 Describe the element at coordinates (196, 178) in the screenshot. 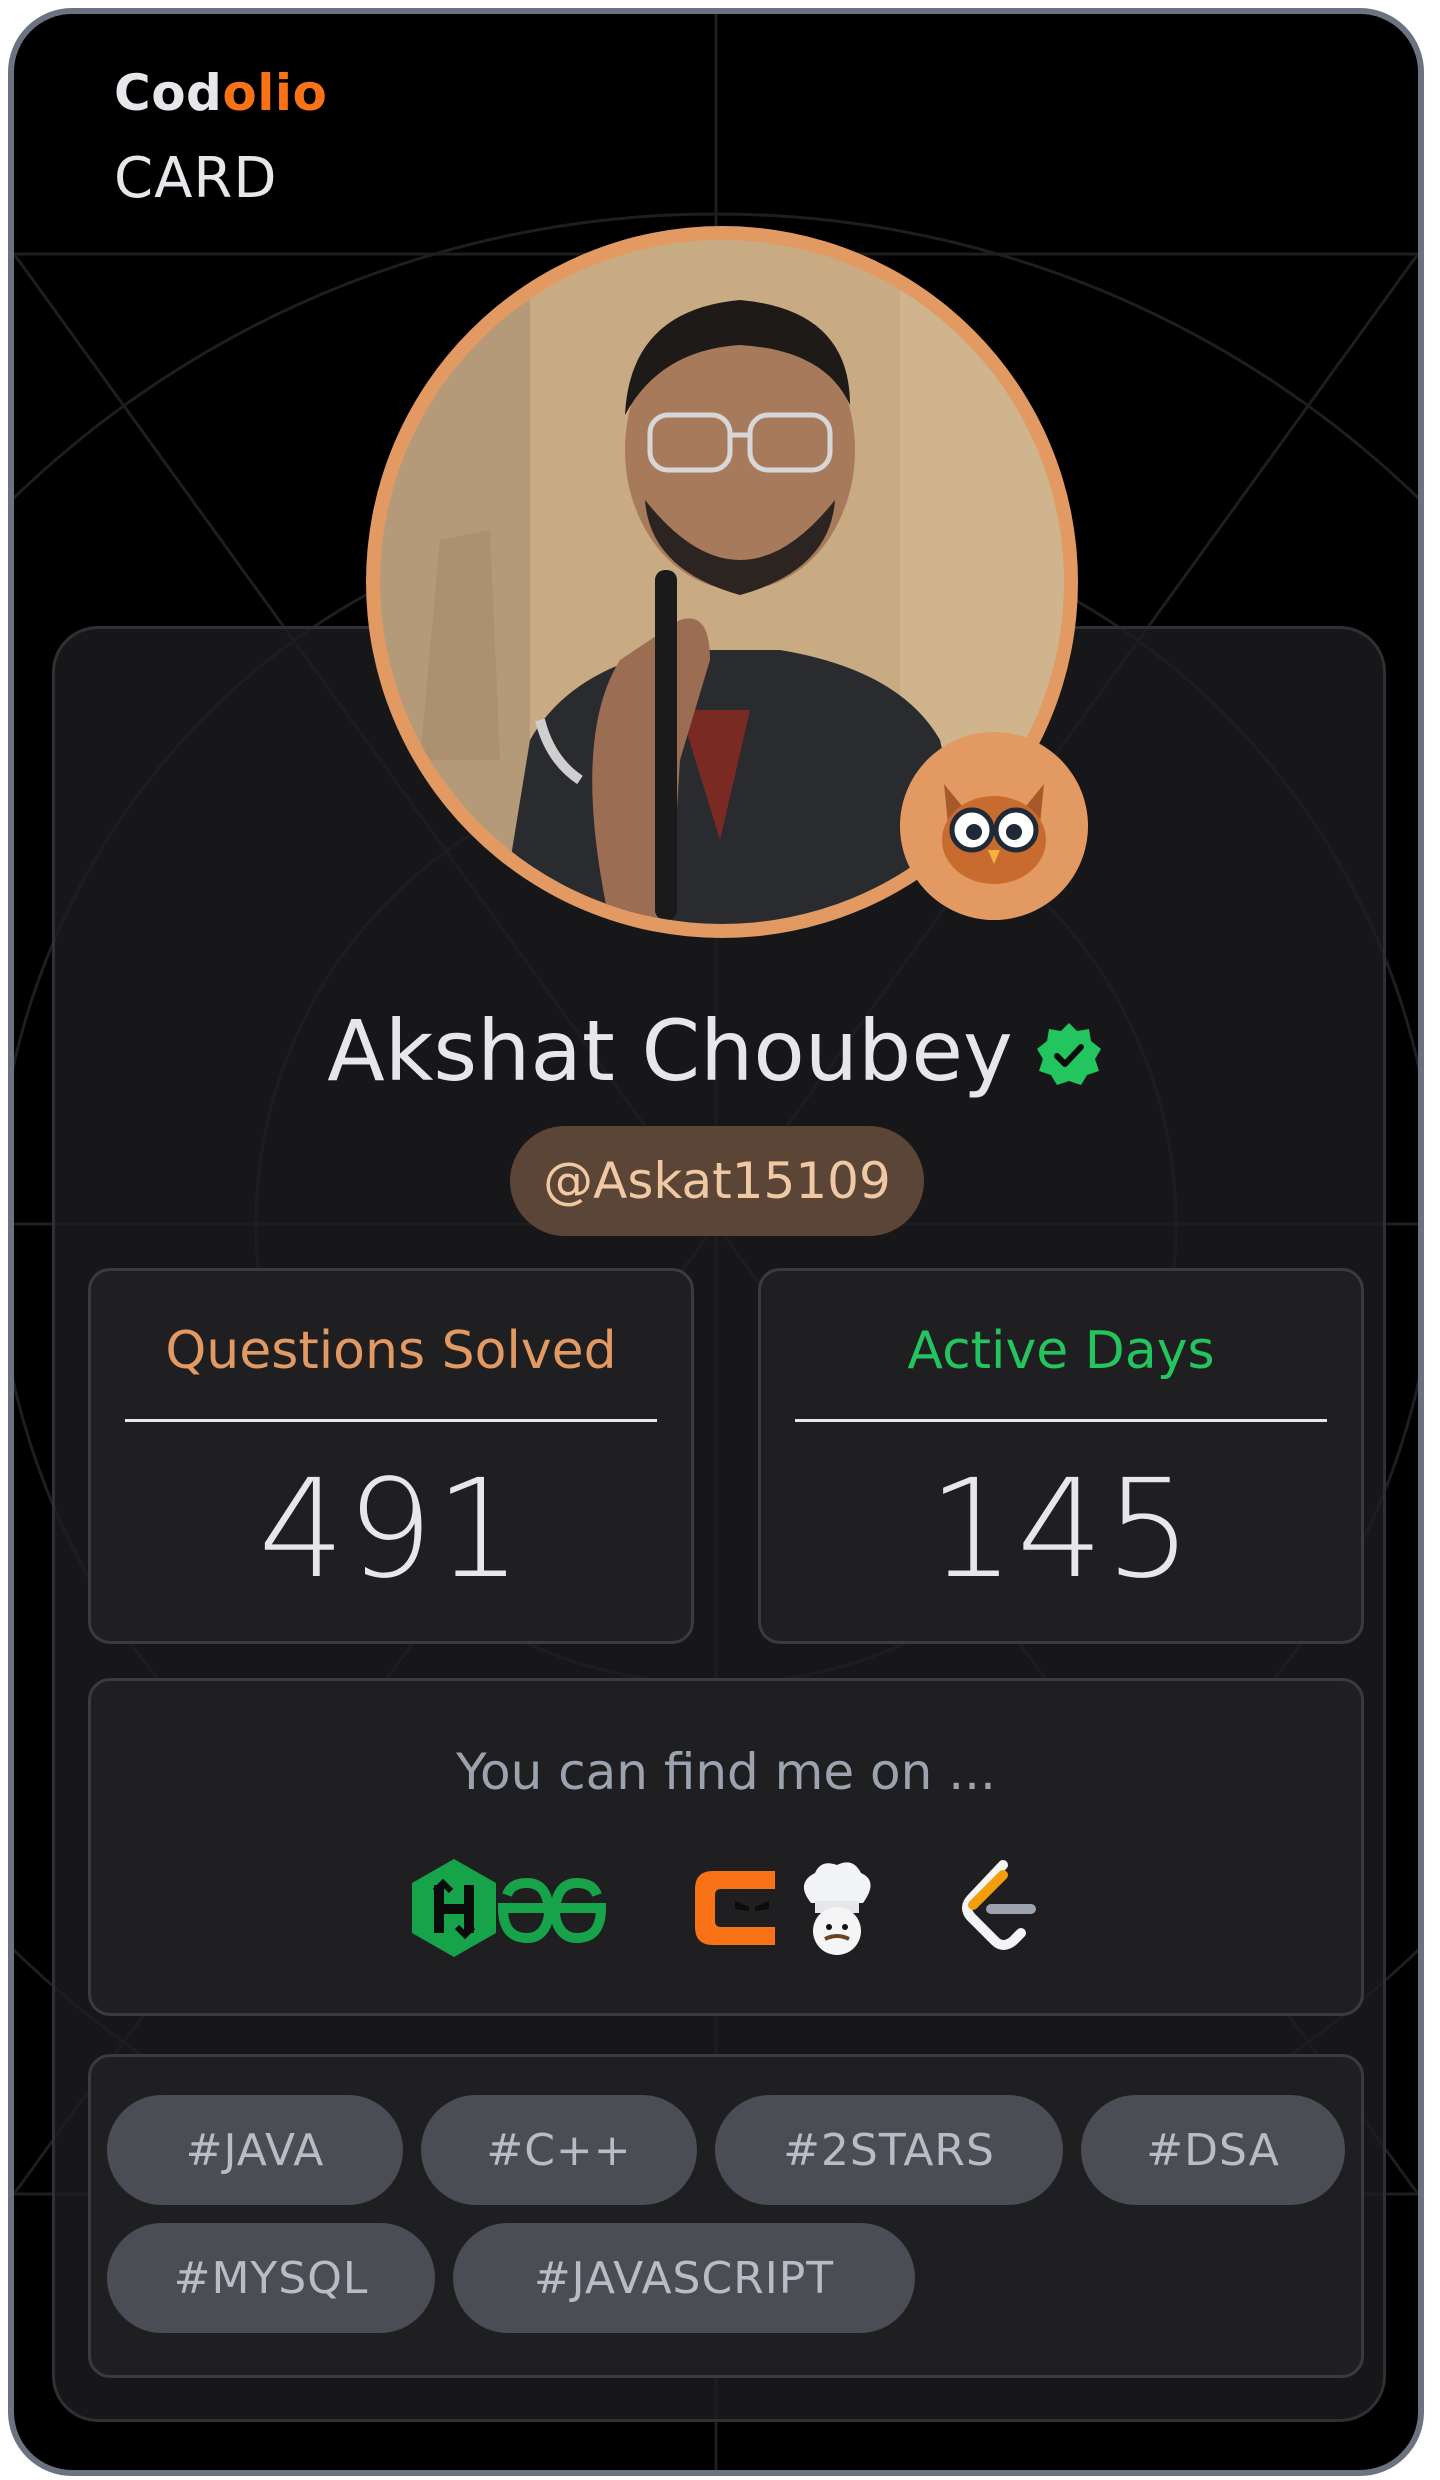

I see `brand-subtitle: CARD` at that location.